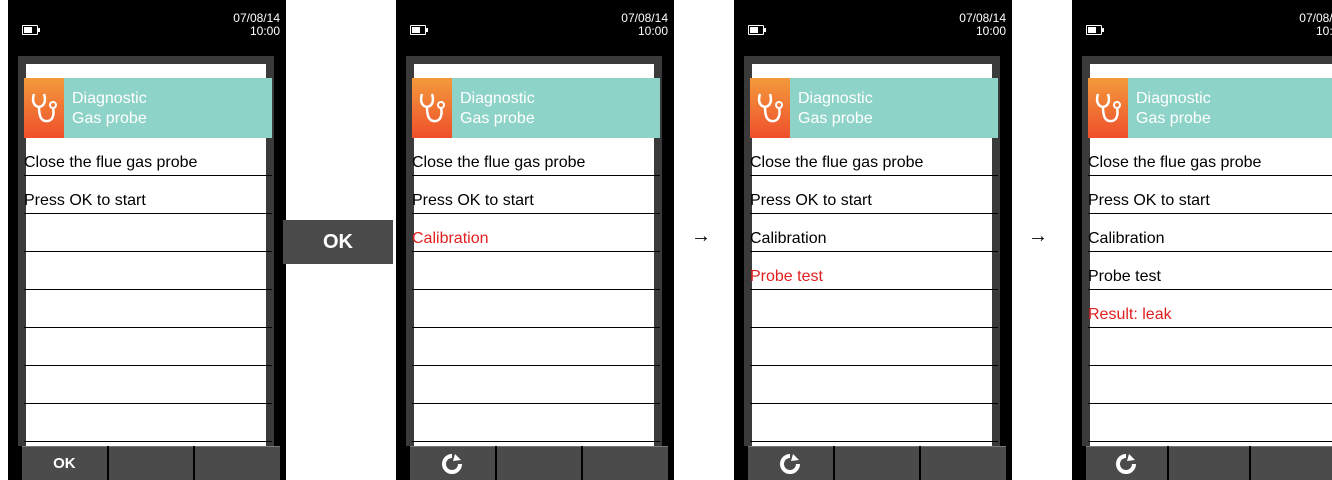 This screenshot has height=480, width=1332. I want to click on list-item: Probe test, so click(1210, 271).